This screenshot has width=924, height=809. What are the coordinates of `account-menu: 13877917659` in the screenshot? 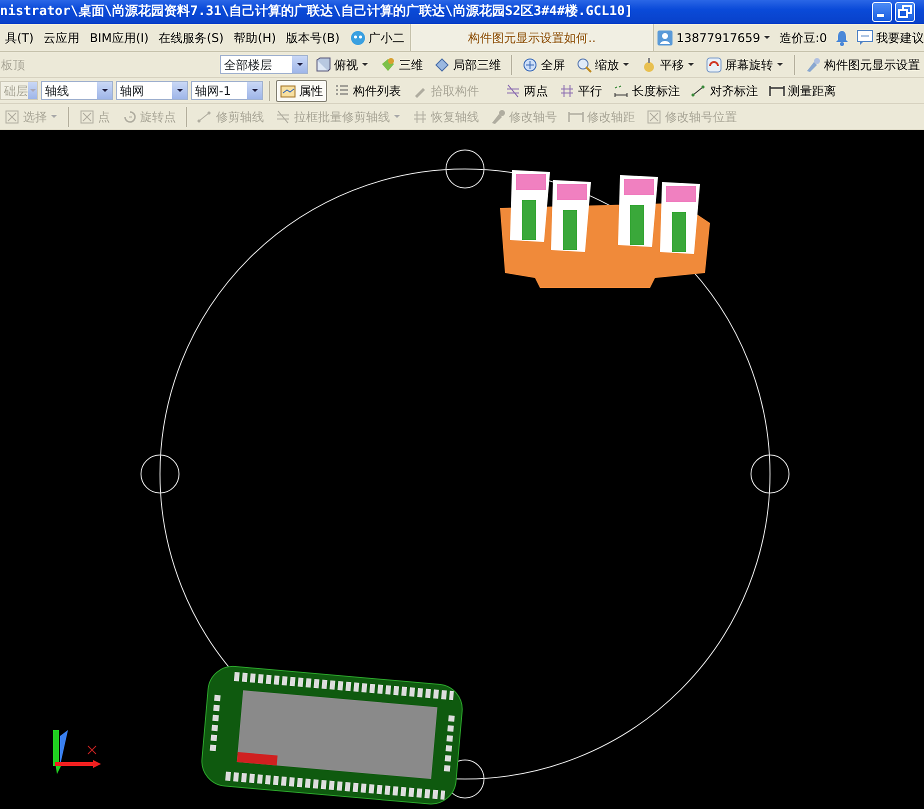 It's located at (714, 37).